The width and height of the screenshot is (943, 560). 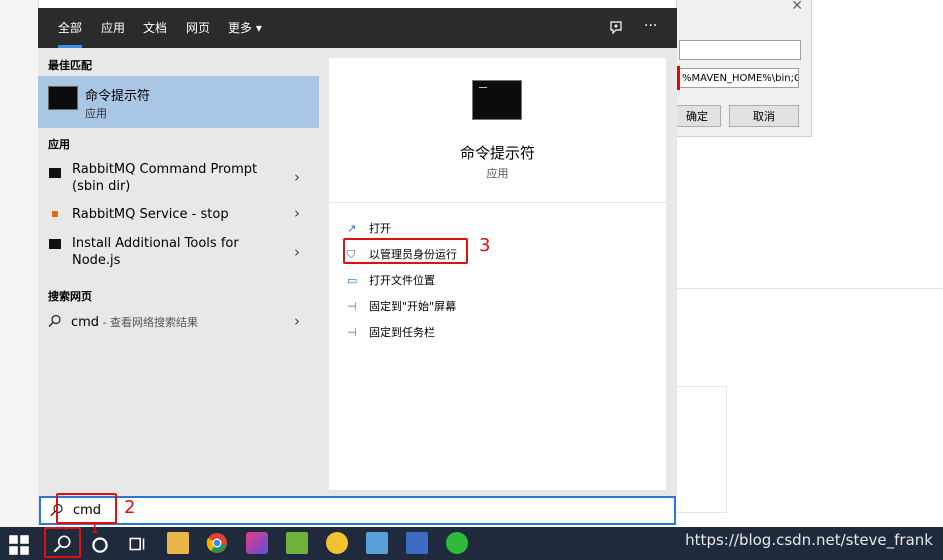 What do you see at coordinates (616, 28) in the screenshot?
I see `feedback-icon` at bounding box center [616, 28].